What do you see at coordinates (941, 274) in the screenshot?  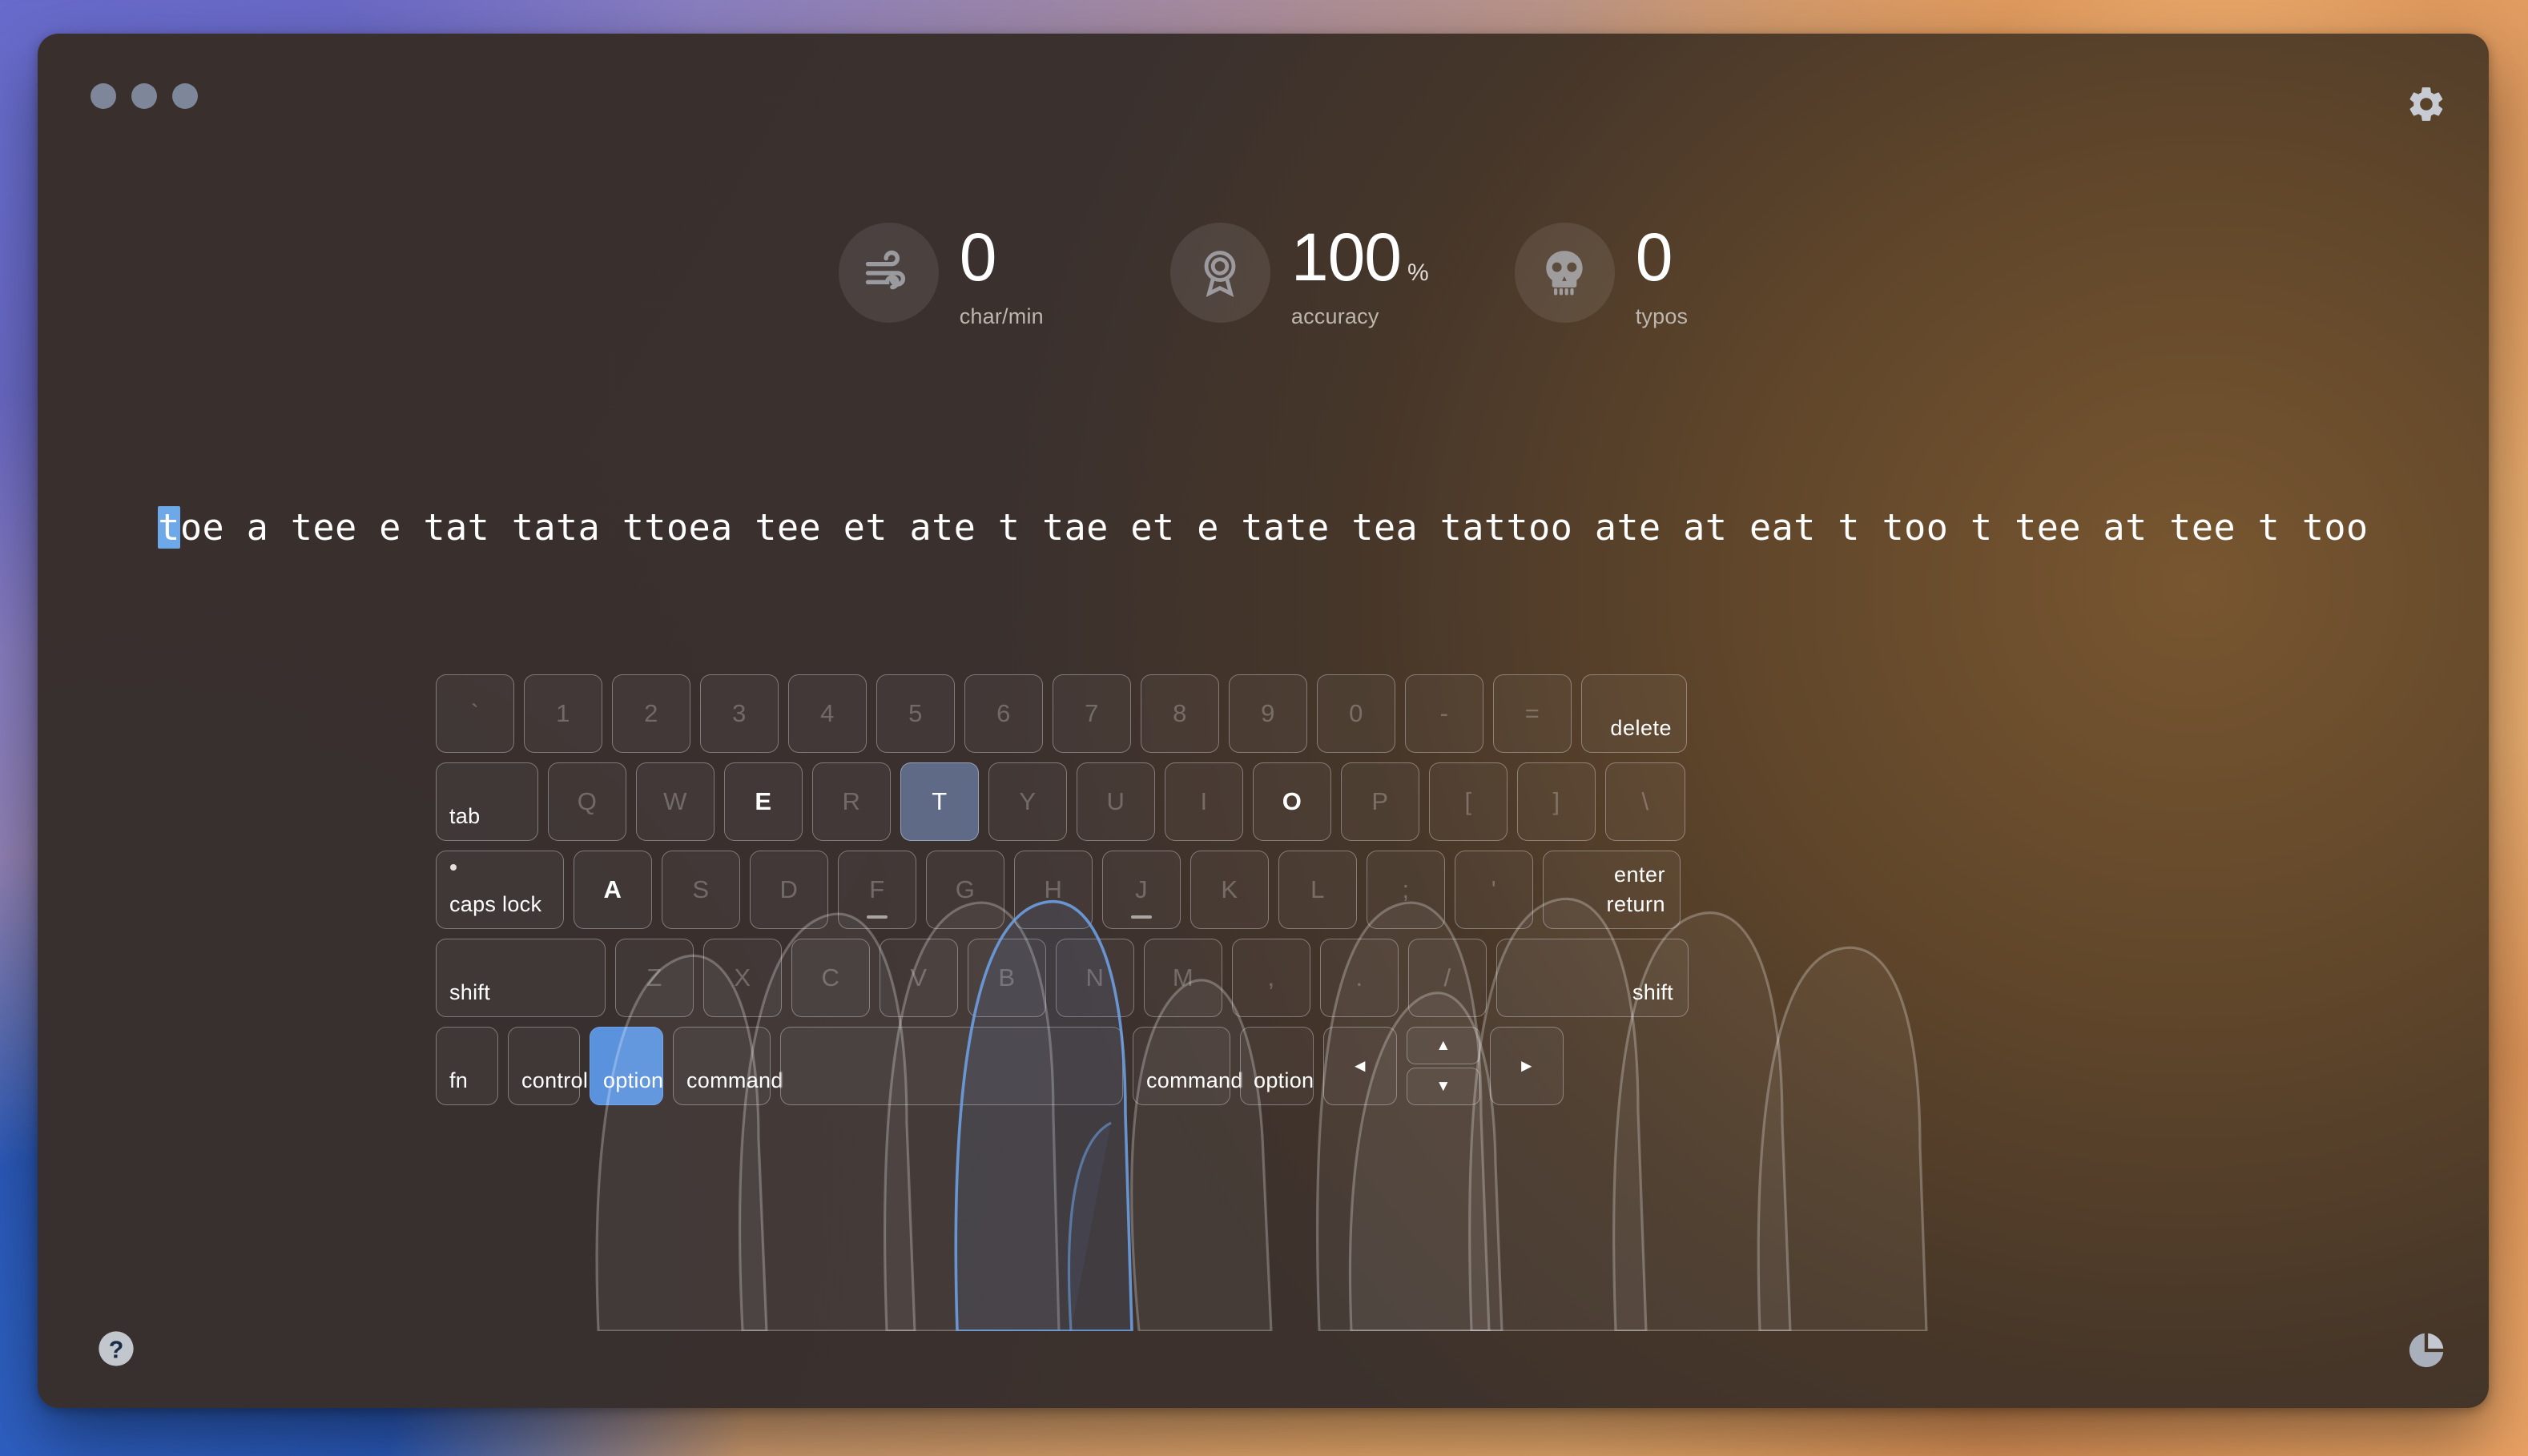 I see `stat-char-per-min: 0 char/min` at bounding box center [941, 274].